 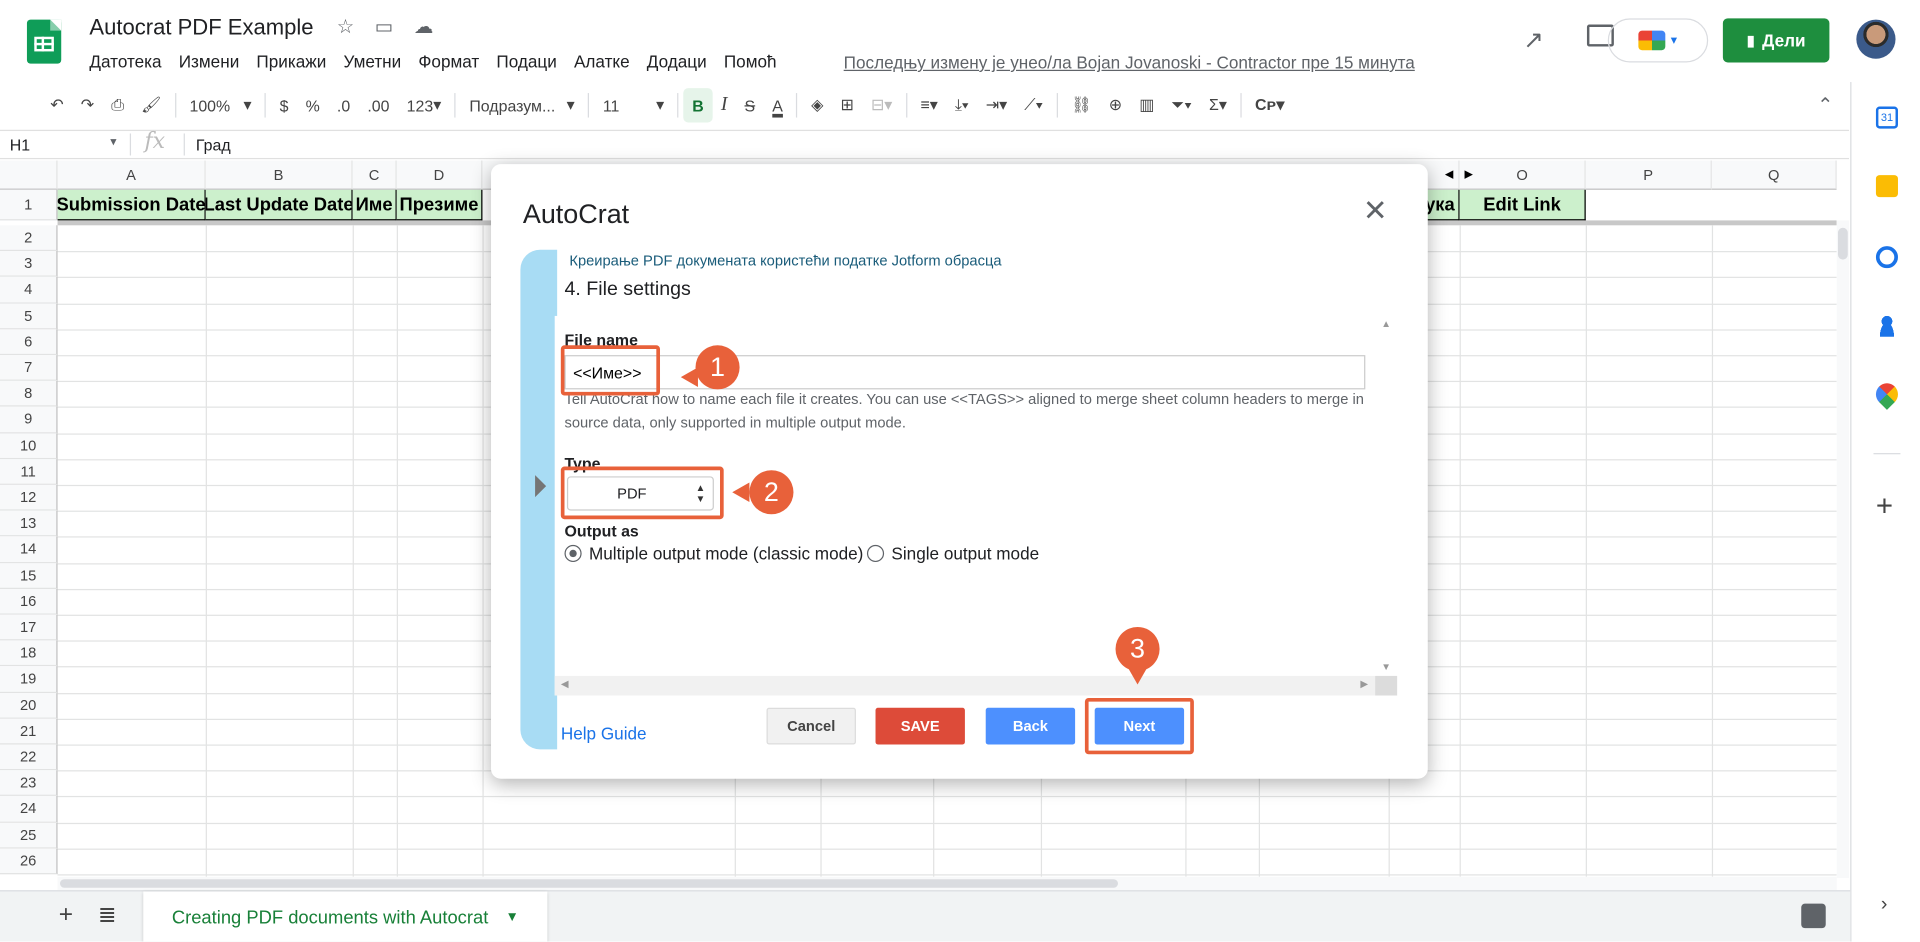 I want to click on arrow-right-icon: ▶, so click(x=1469, y=174).